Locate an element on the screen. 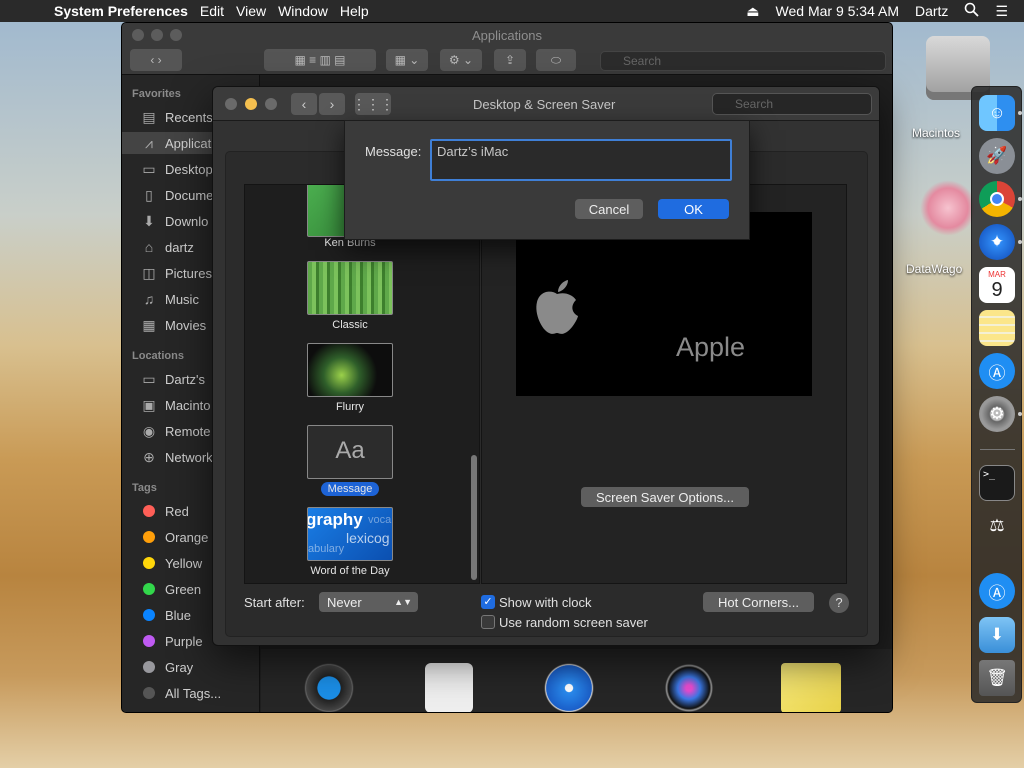 The height and width of the screenshot is (768, 1024). safari-dock-icon: ✦ is located at coordinates (997, 242).